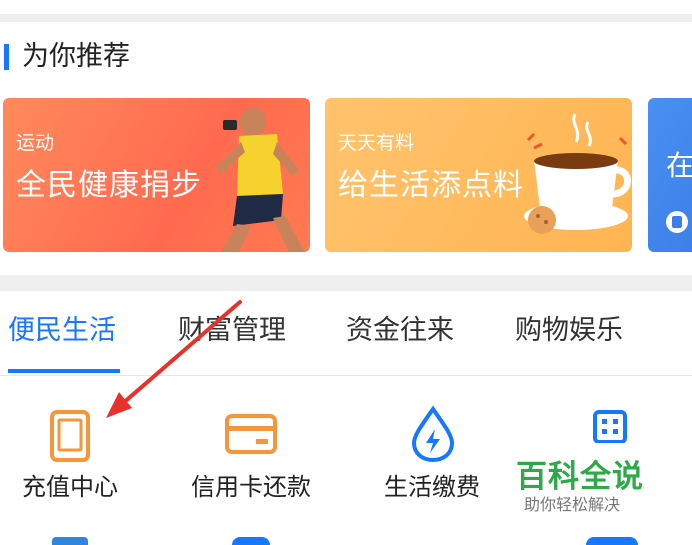  I want to click on annotation-arrow, so click(174, 359).